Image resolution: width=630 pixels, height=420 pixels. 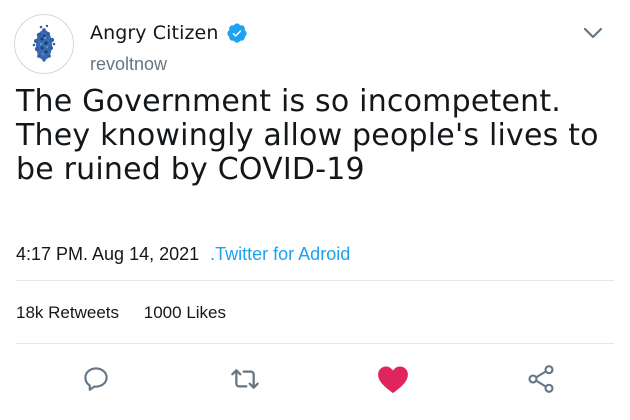 I want to click on tweet-stats: 18k Retweets 1000 Likes, so click(x=131, y=313).